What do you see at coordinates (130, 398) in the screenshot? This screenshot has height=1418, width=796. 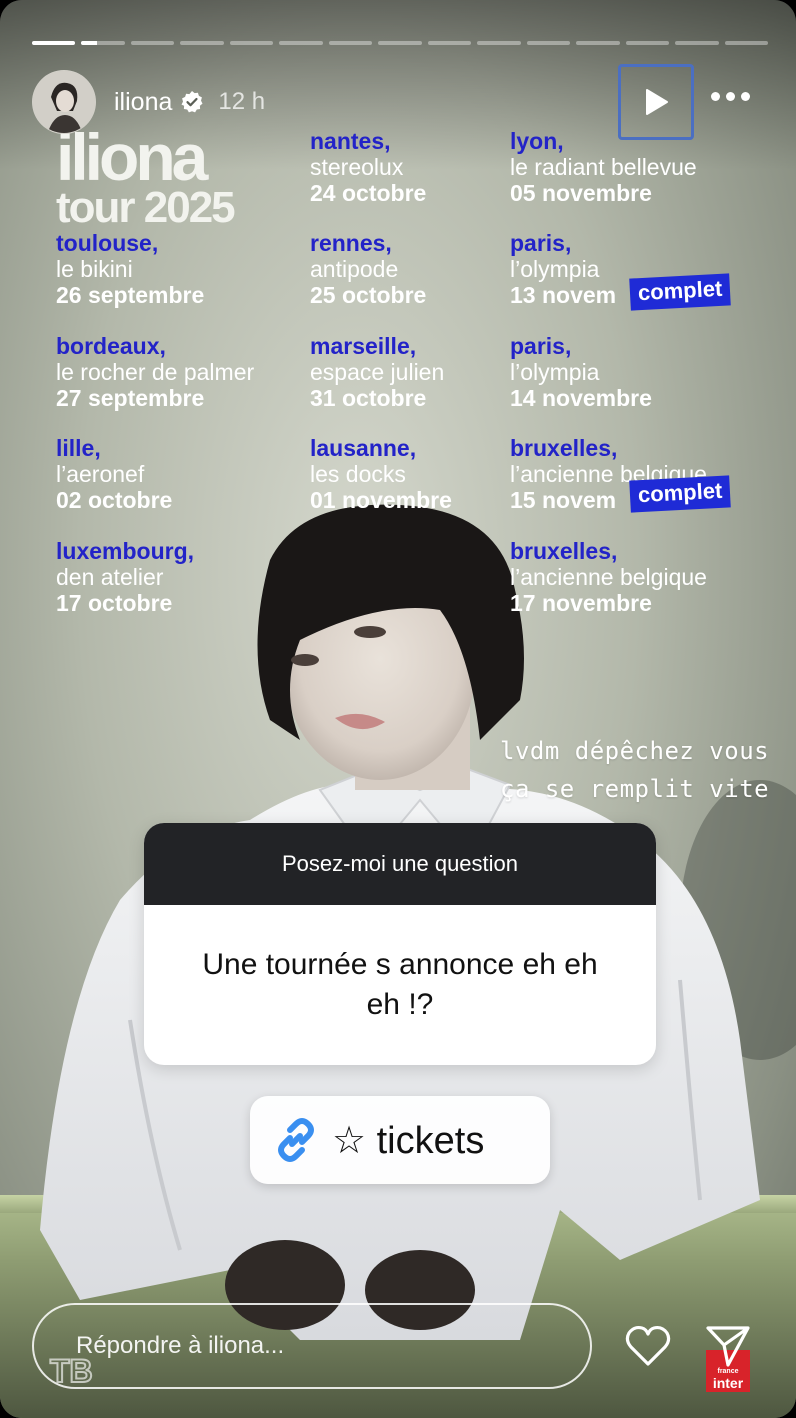 I see `tour-date: 27 septembre` at bounding box center [130, 398].